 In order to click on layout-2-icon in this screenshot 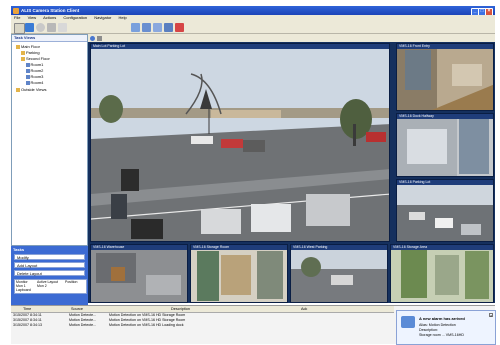, I will do `click(146, 27)`.